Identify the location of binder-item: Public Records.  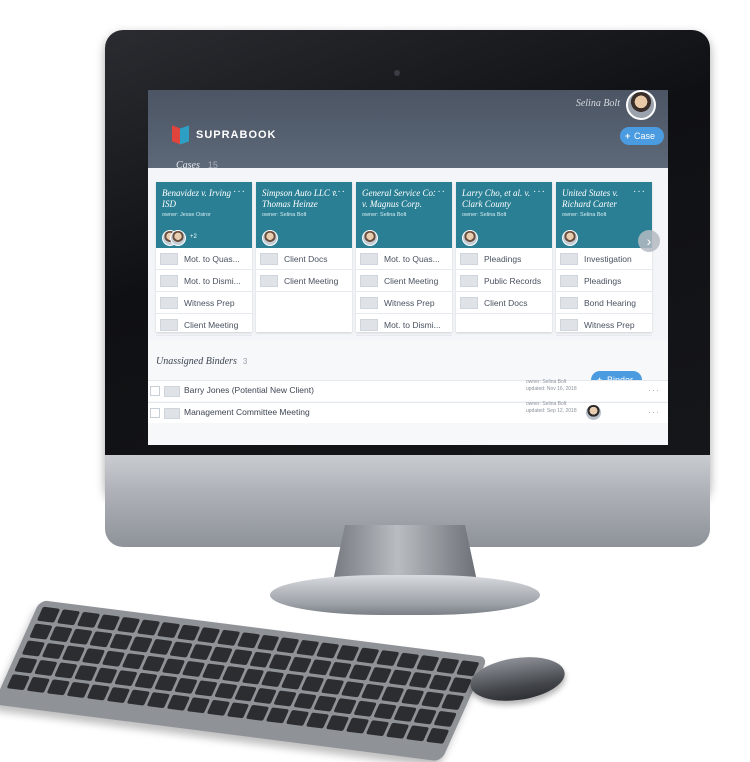
(504, 281).